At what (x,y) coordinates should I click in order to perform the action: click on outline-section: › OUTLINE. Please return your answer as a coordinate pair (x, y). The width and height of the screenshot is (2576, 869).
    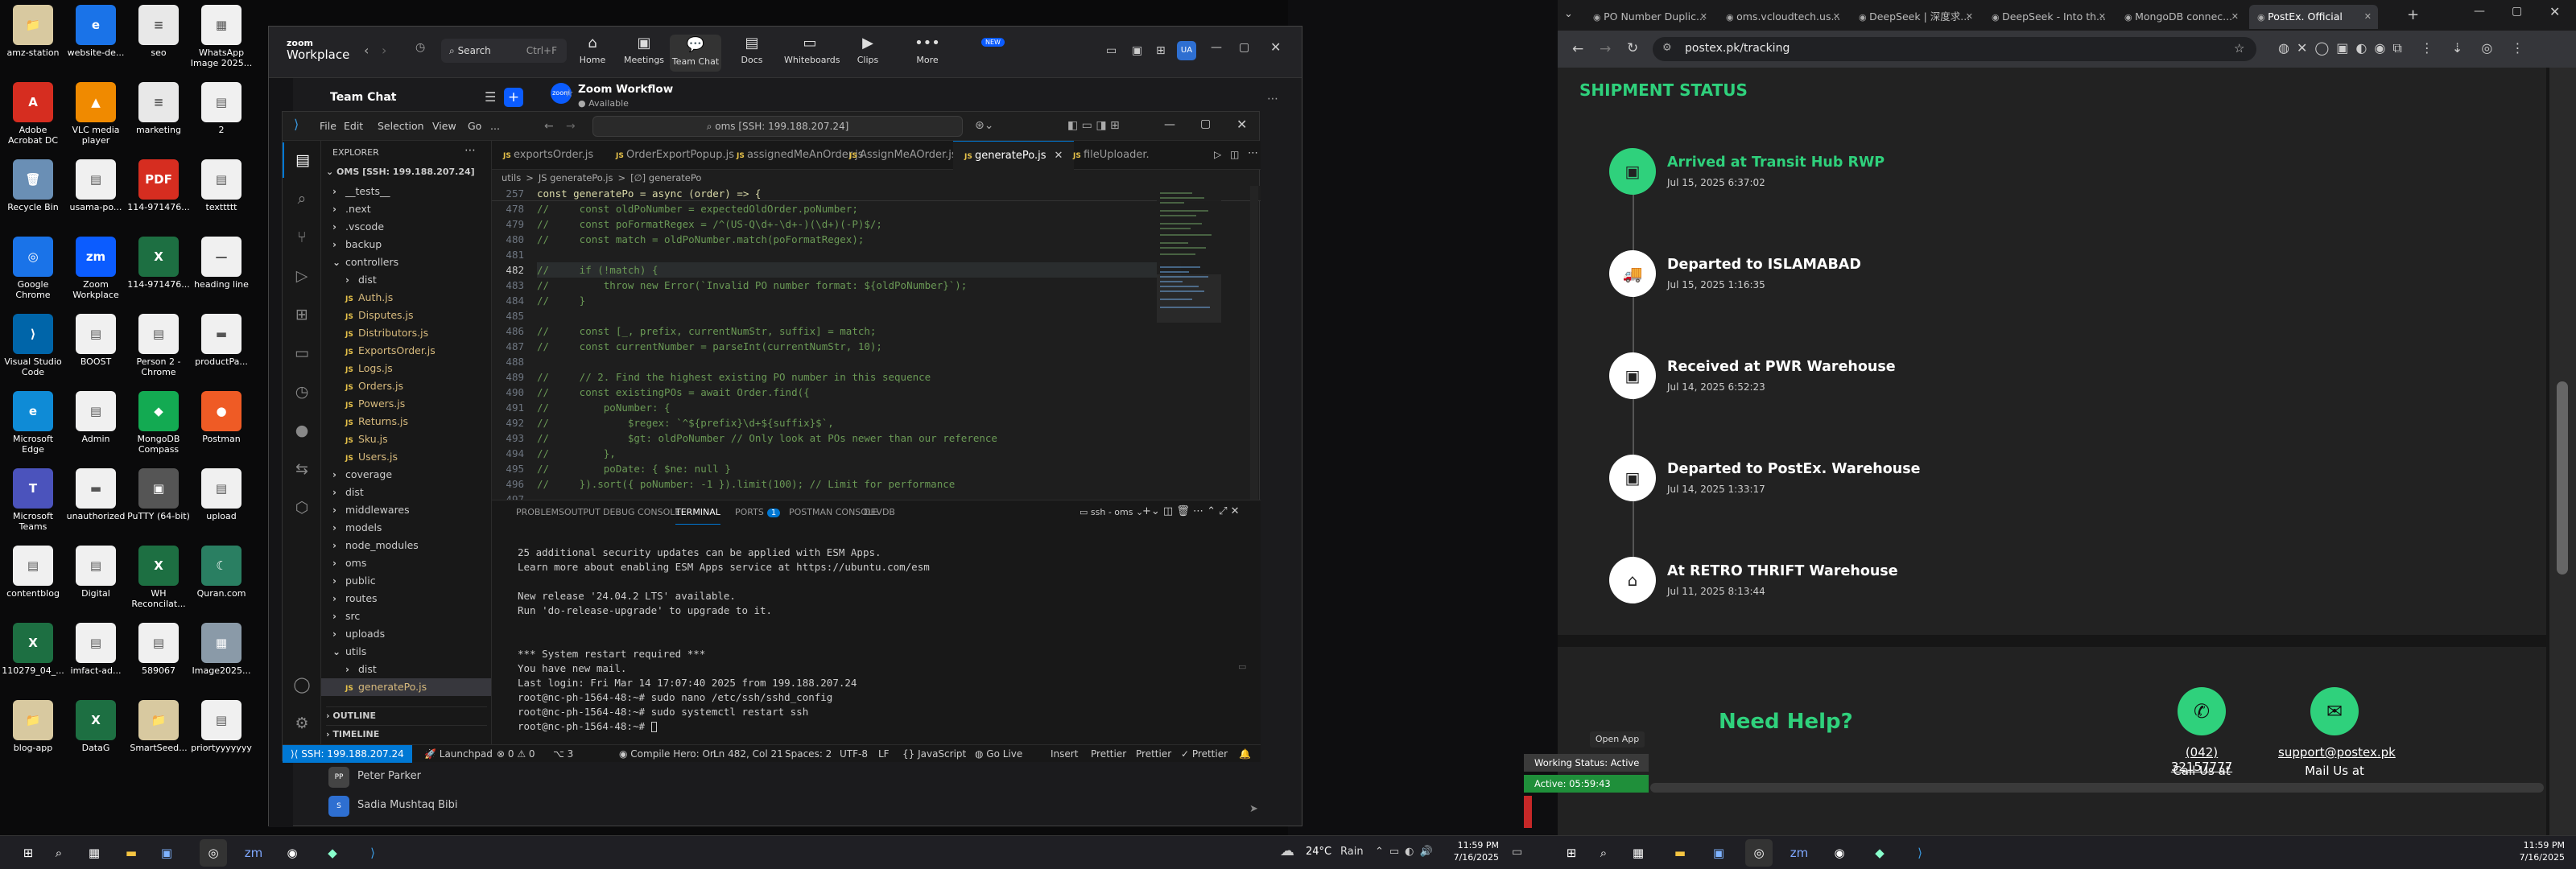
    Looking at the image, I should click on (406, 713).